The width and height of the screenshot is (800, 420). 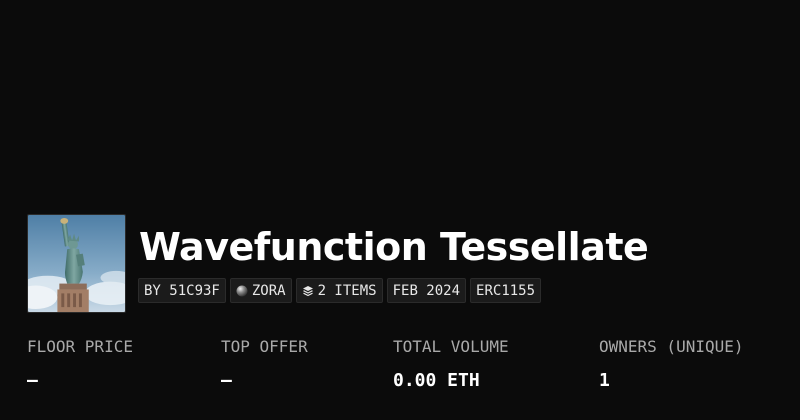 What do you see at coordinates (451, 364) in the screenshot?
I see `total-volume-stat: TOTAL VOLUME 0.00 ETH` at bounding box center [451, 364].